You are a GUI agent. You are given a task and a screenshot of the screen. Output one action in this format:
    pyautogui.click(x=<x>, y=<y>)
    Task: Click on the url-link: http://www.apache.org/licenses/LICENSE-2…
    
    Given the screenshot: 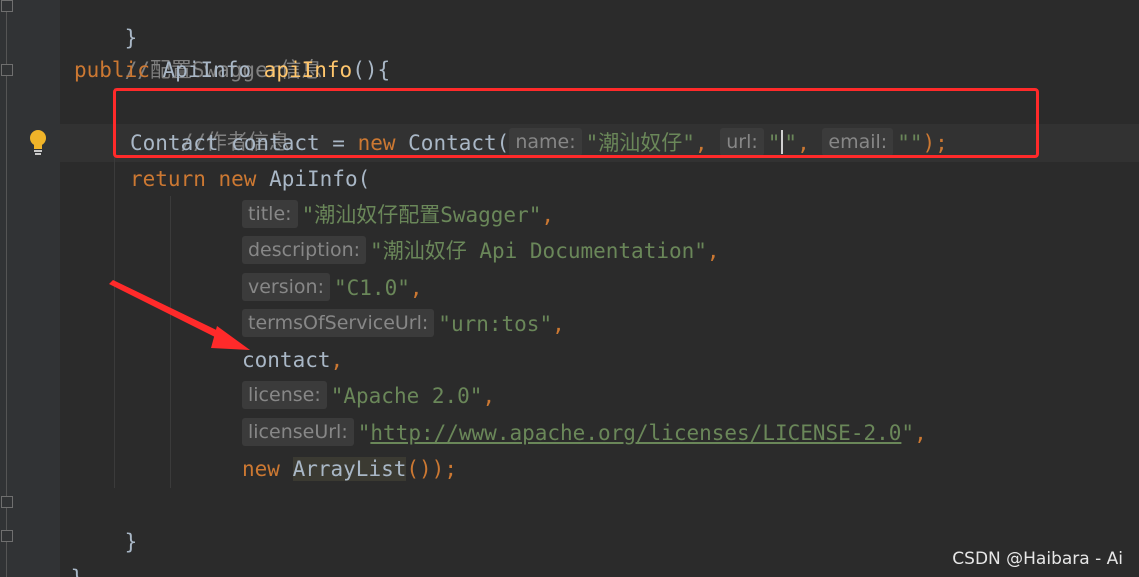 What is the action you would take?
    pyautogui.click(x=635, y=433)
    